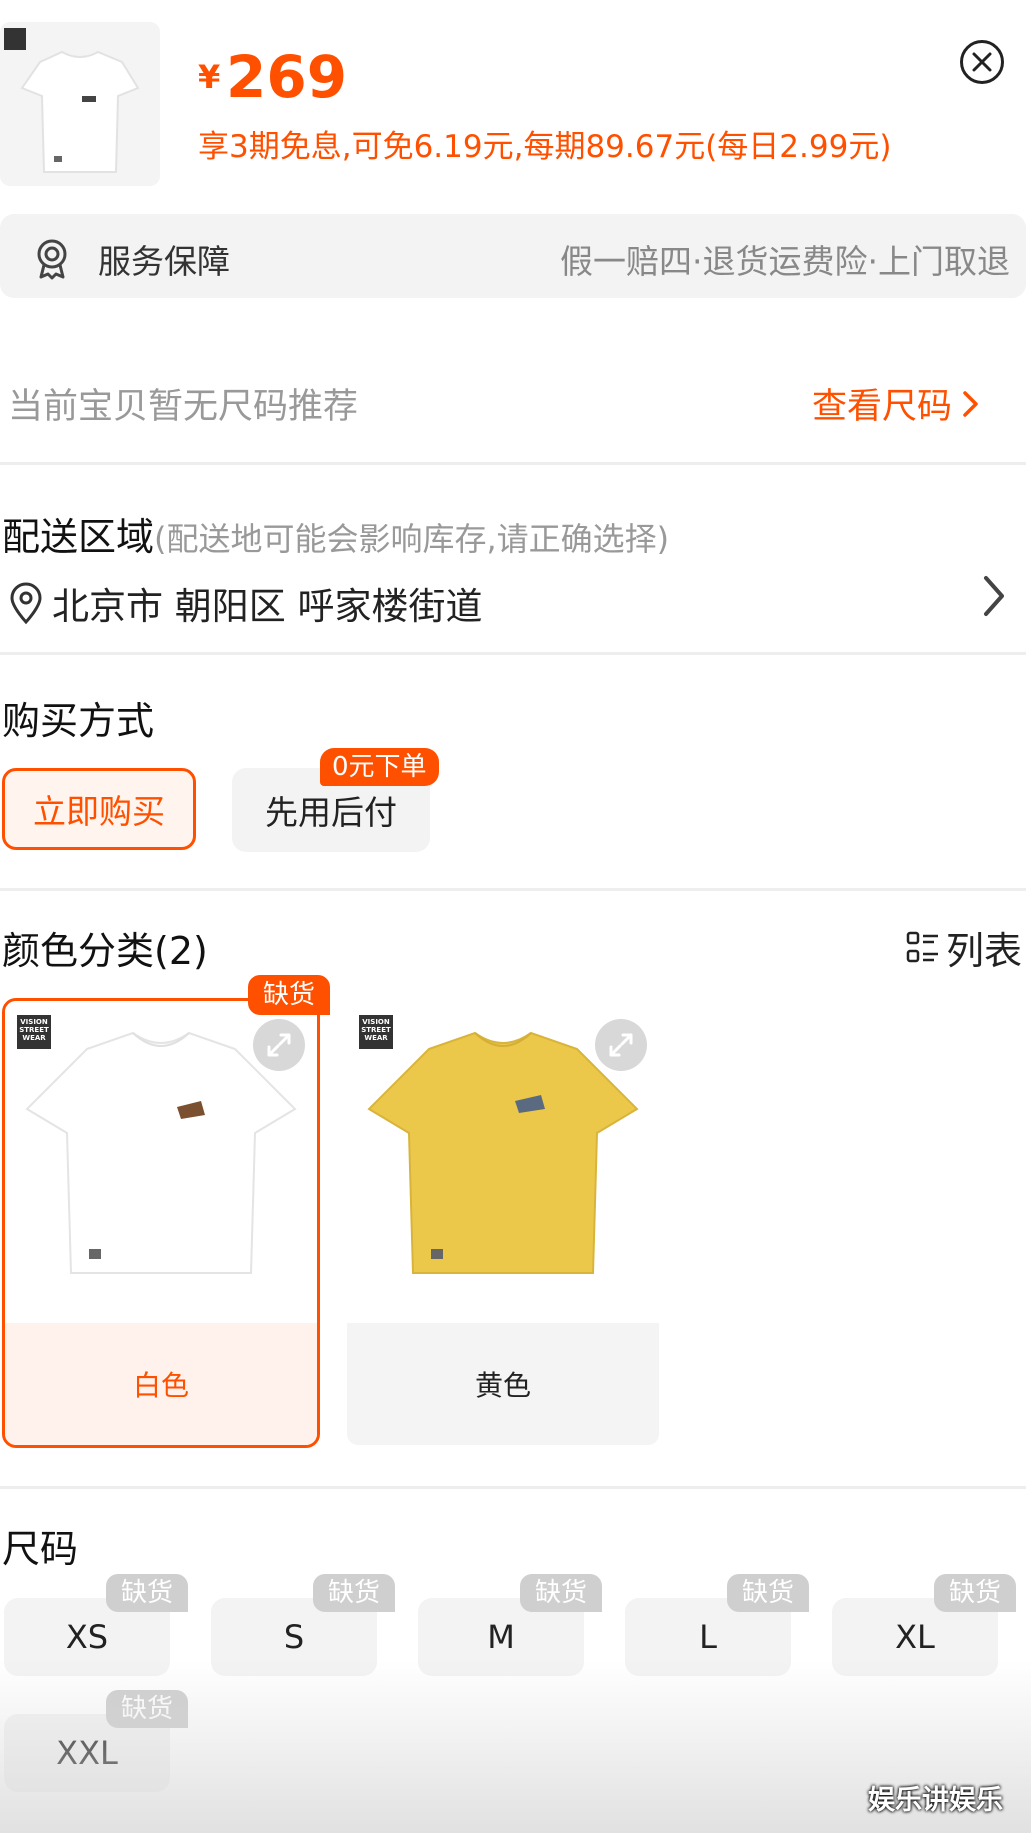  I want to click on service-guarantee-bar: 服务保障 假一赔四·退货运费险·上门取退, so click(513, 256).